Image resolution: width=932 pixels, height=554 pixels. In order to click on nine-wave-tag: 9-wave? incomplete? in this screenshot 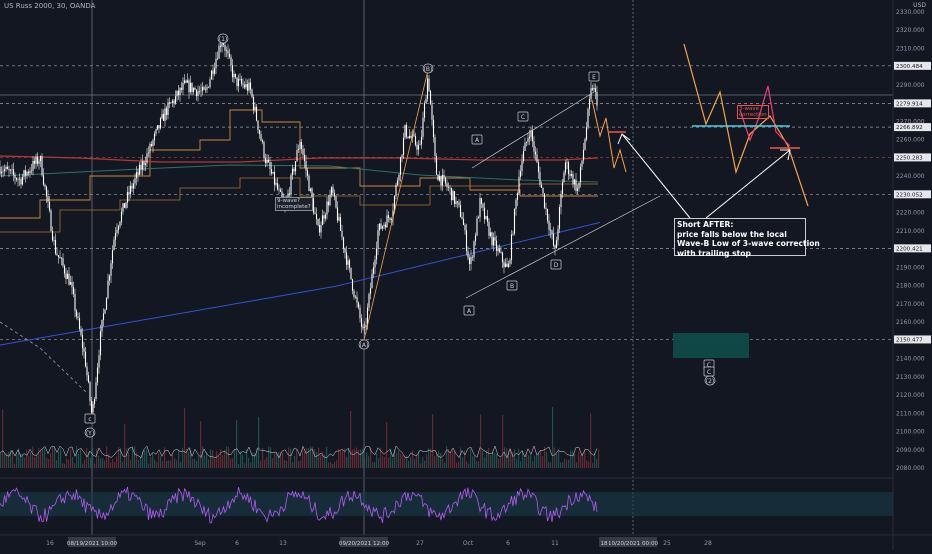, I will do `click(294, 204)`.